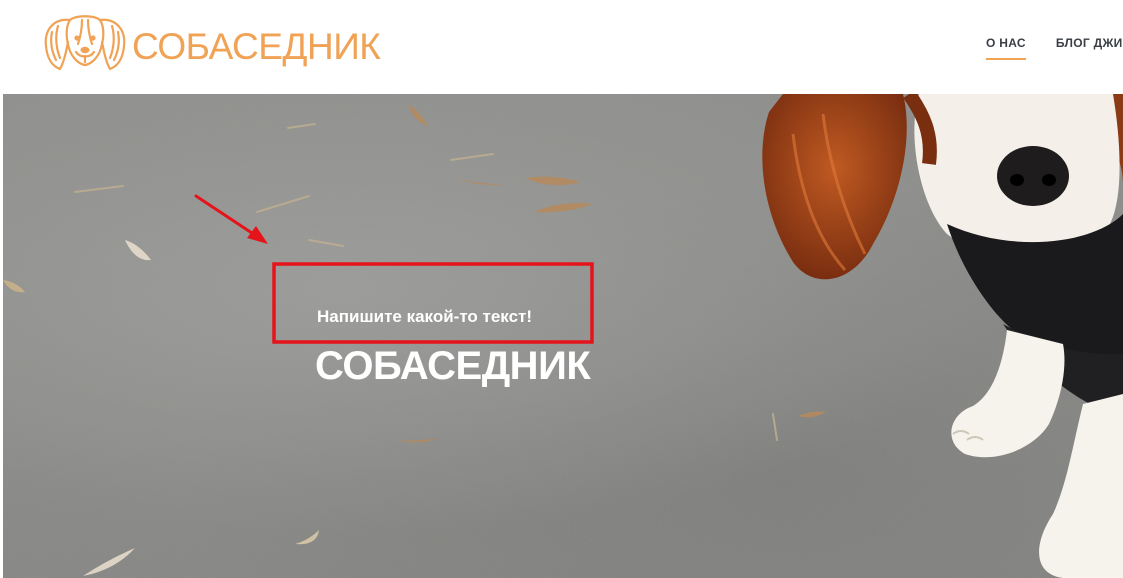 Image resolution: width=1123 pixels, height=578 pixels. Describe the element at coordinates (425, 316) in the screenshot. I see `hero-subtitle: Напишите какой-то текст!` at that location.